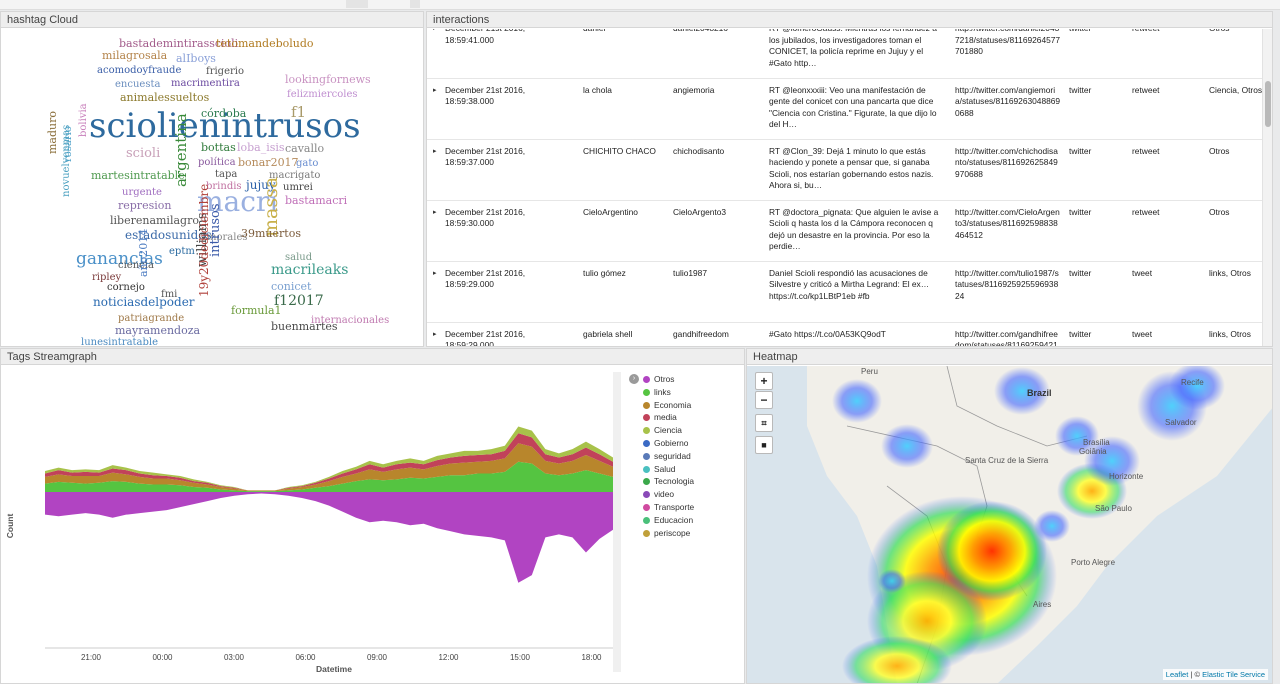 Image resolution: width=1280 pixels, height=684 pixels. What do you see at coordinates (144, 205) in the screenshot?
I see `cloud-word: represion` at bounding box center [144, 205].